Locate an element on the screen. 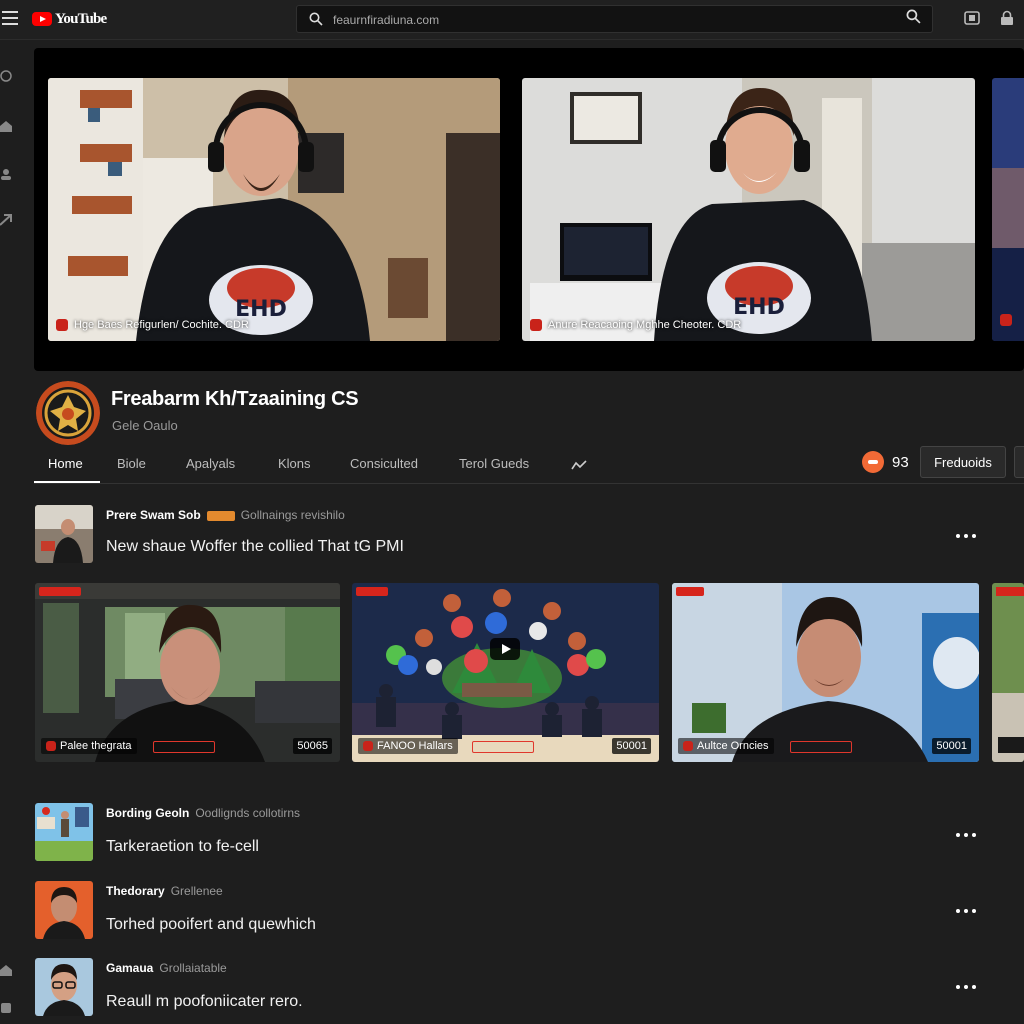 This screenshot has width=1024, height=1024. tab-biole: Biole is located at coordinates (131, 463).